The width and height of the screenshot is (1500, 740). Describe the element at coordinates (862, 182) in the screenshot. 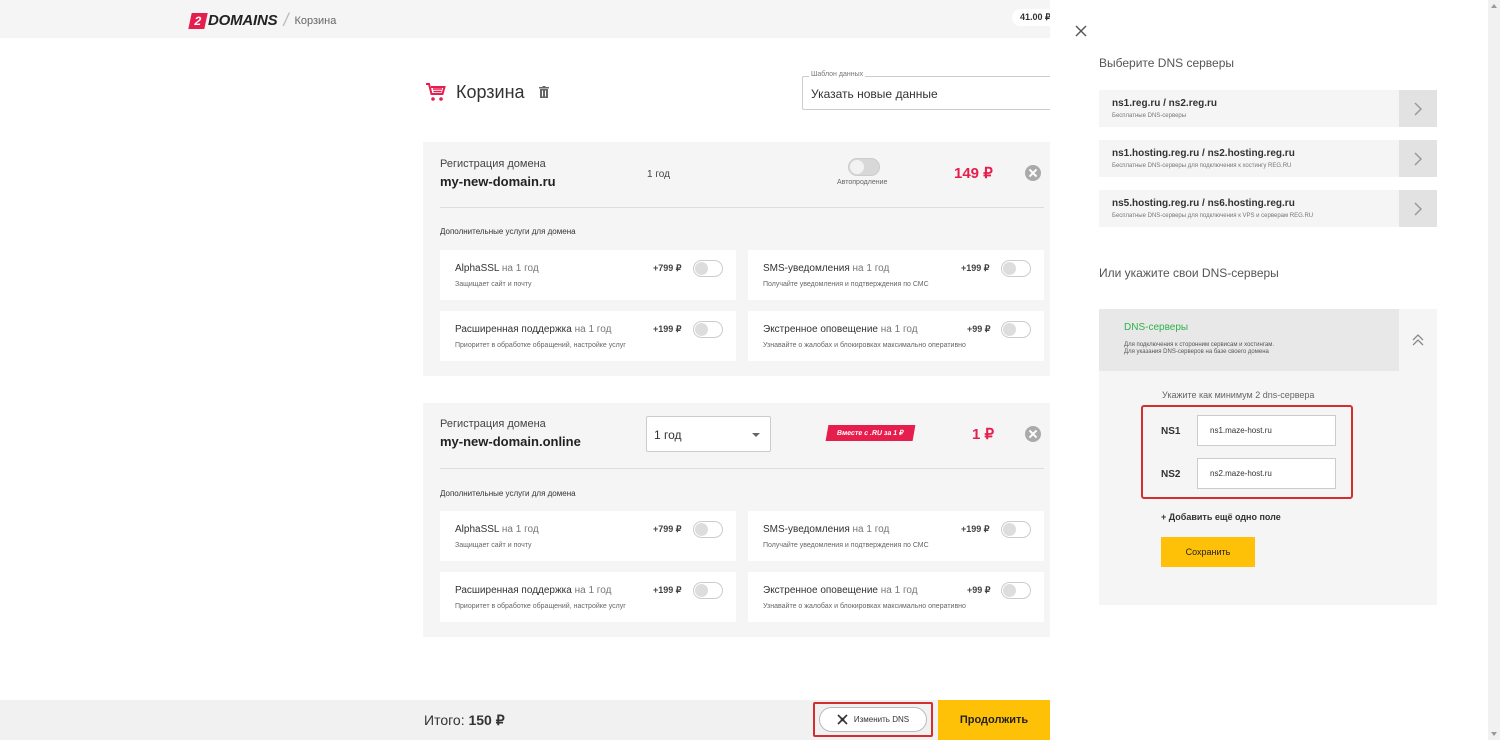

I see `autorenew-label: Автопродление` at that location.